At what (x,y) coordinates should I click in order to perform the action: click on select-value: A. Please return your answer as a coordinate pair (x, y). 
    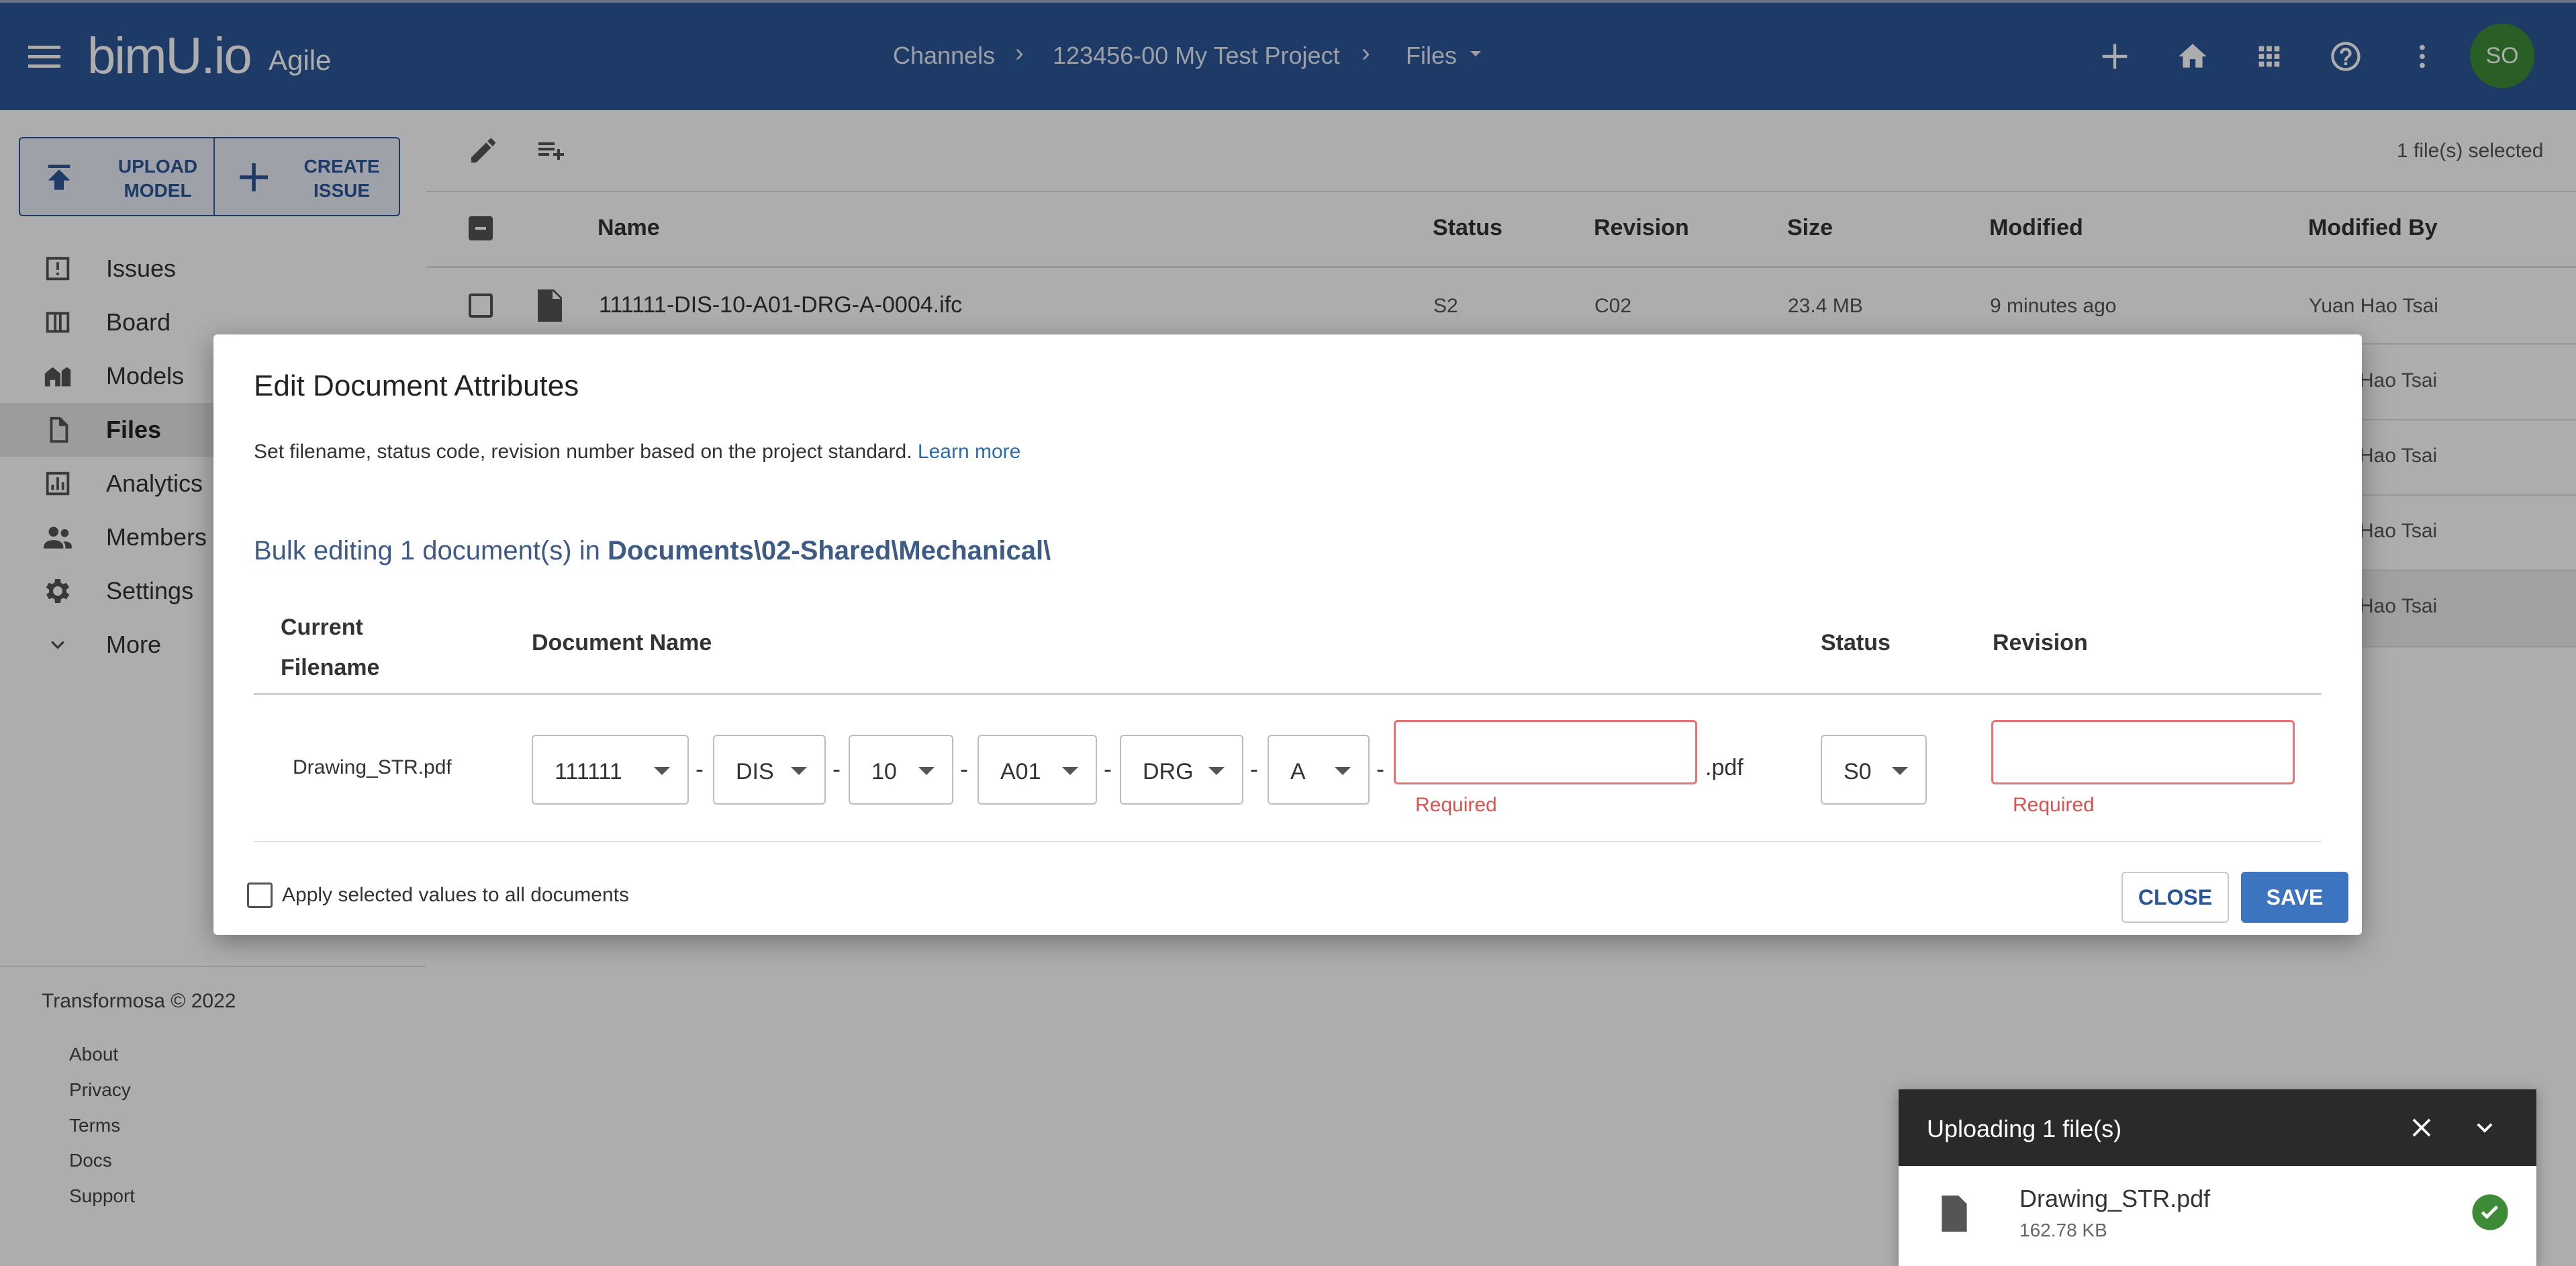
    Looking at the image, I should click on (1298, 772).